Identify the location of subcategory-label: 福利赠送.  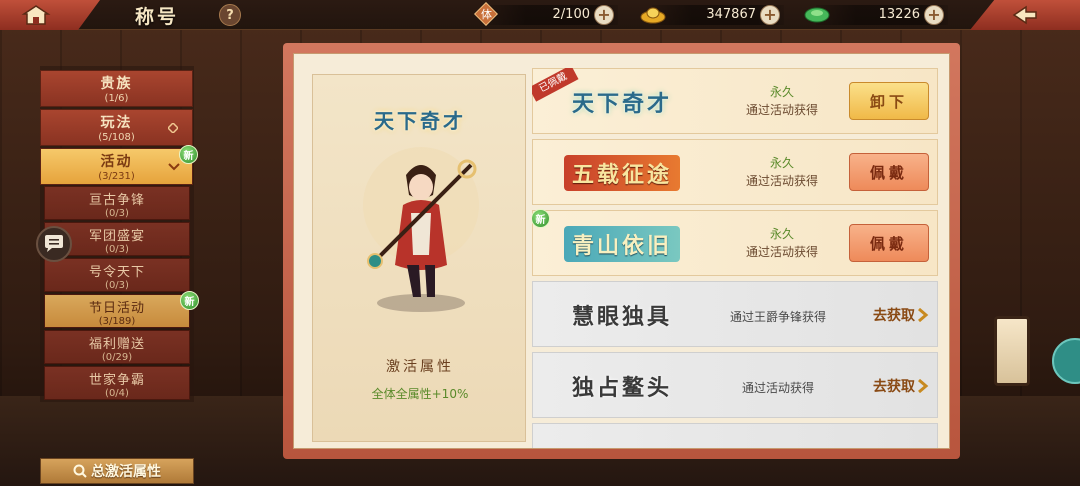
(116, 344).